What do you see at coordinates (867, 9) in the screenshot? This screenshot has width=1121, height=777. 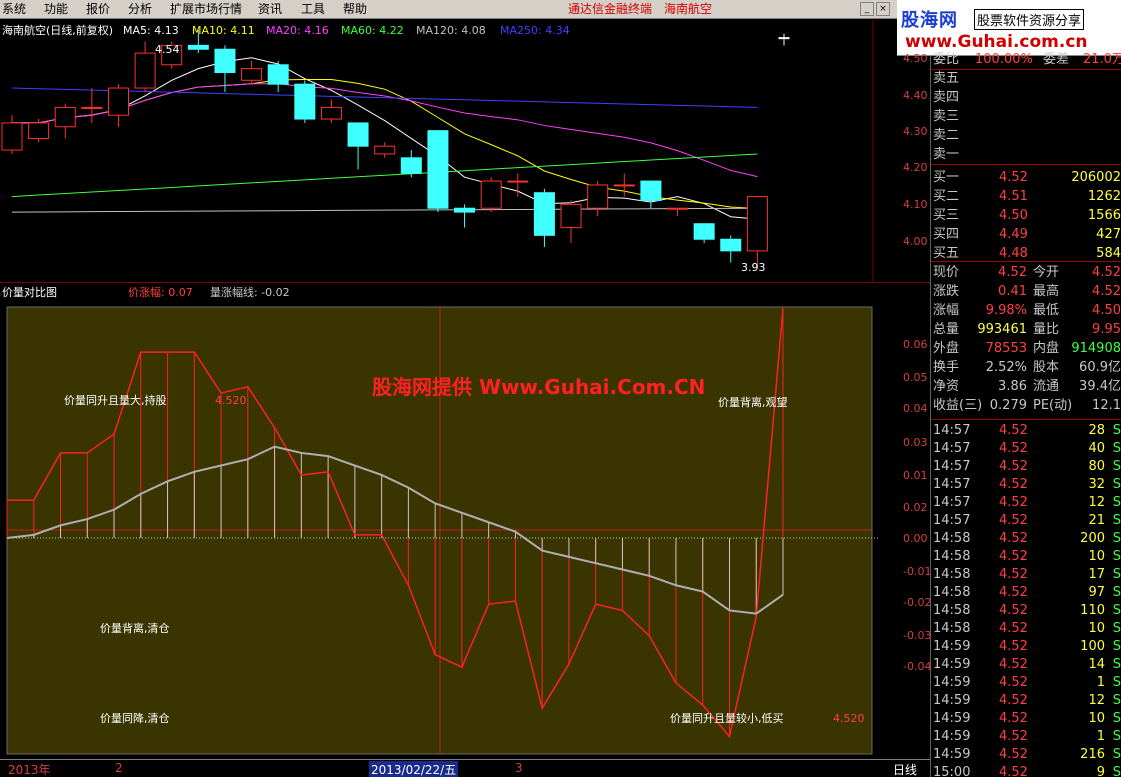 I see `minimize-button: _` at bounding box center [867, 9].